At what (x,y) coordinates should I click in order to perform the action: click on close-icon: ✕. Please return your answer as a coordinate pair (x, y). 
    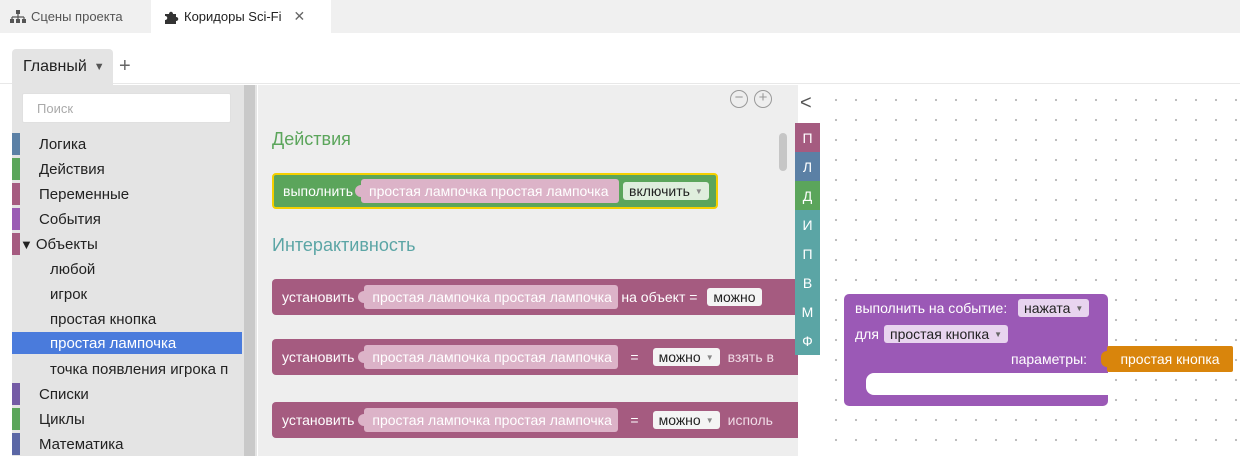
    Looking at the image, I should click on (300, 16).